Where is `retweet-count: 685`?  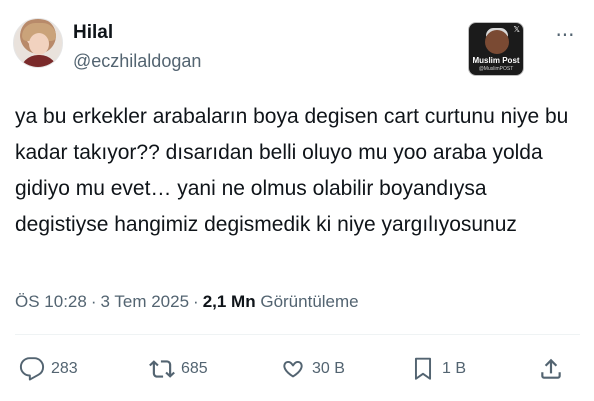
retweet-count: 685 is located at coordinates (194, 368).